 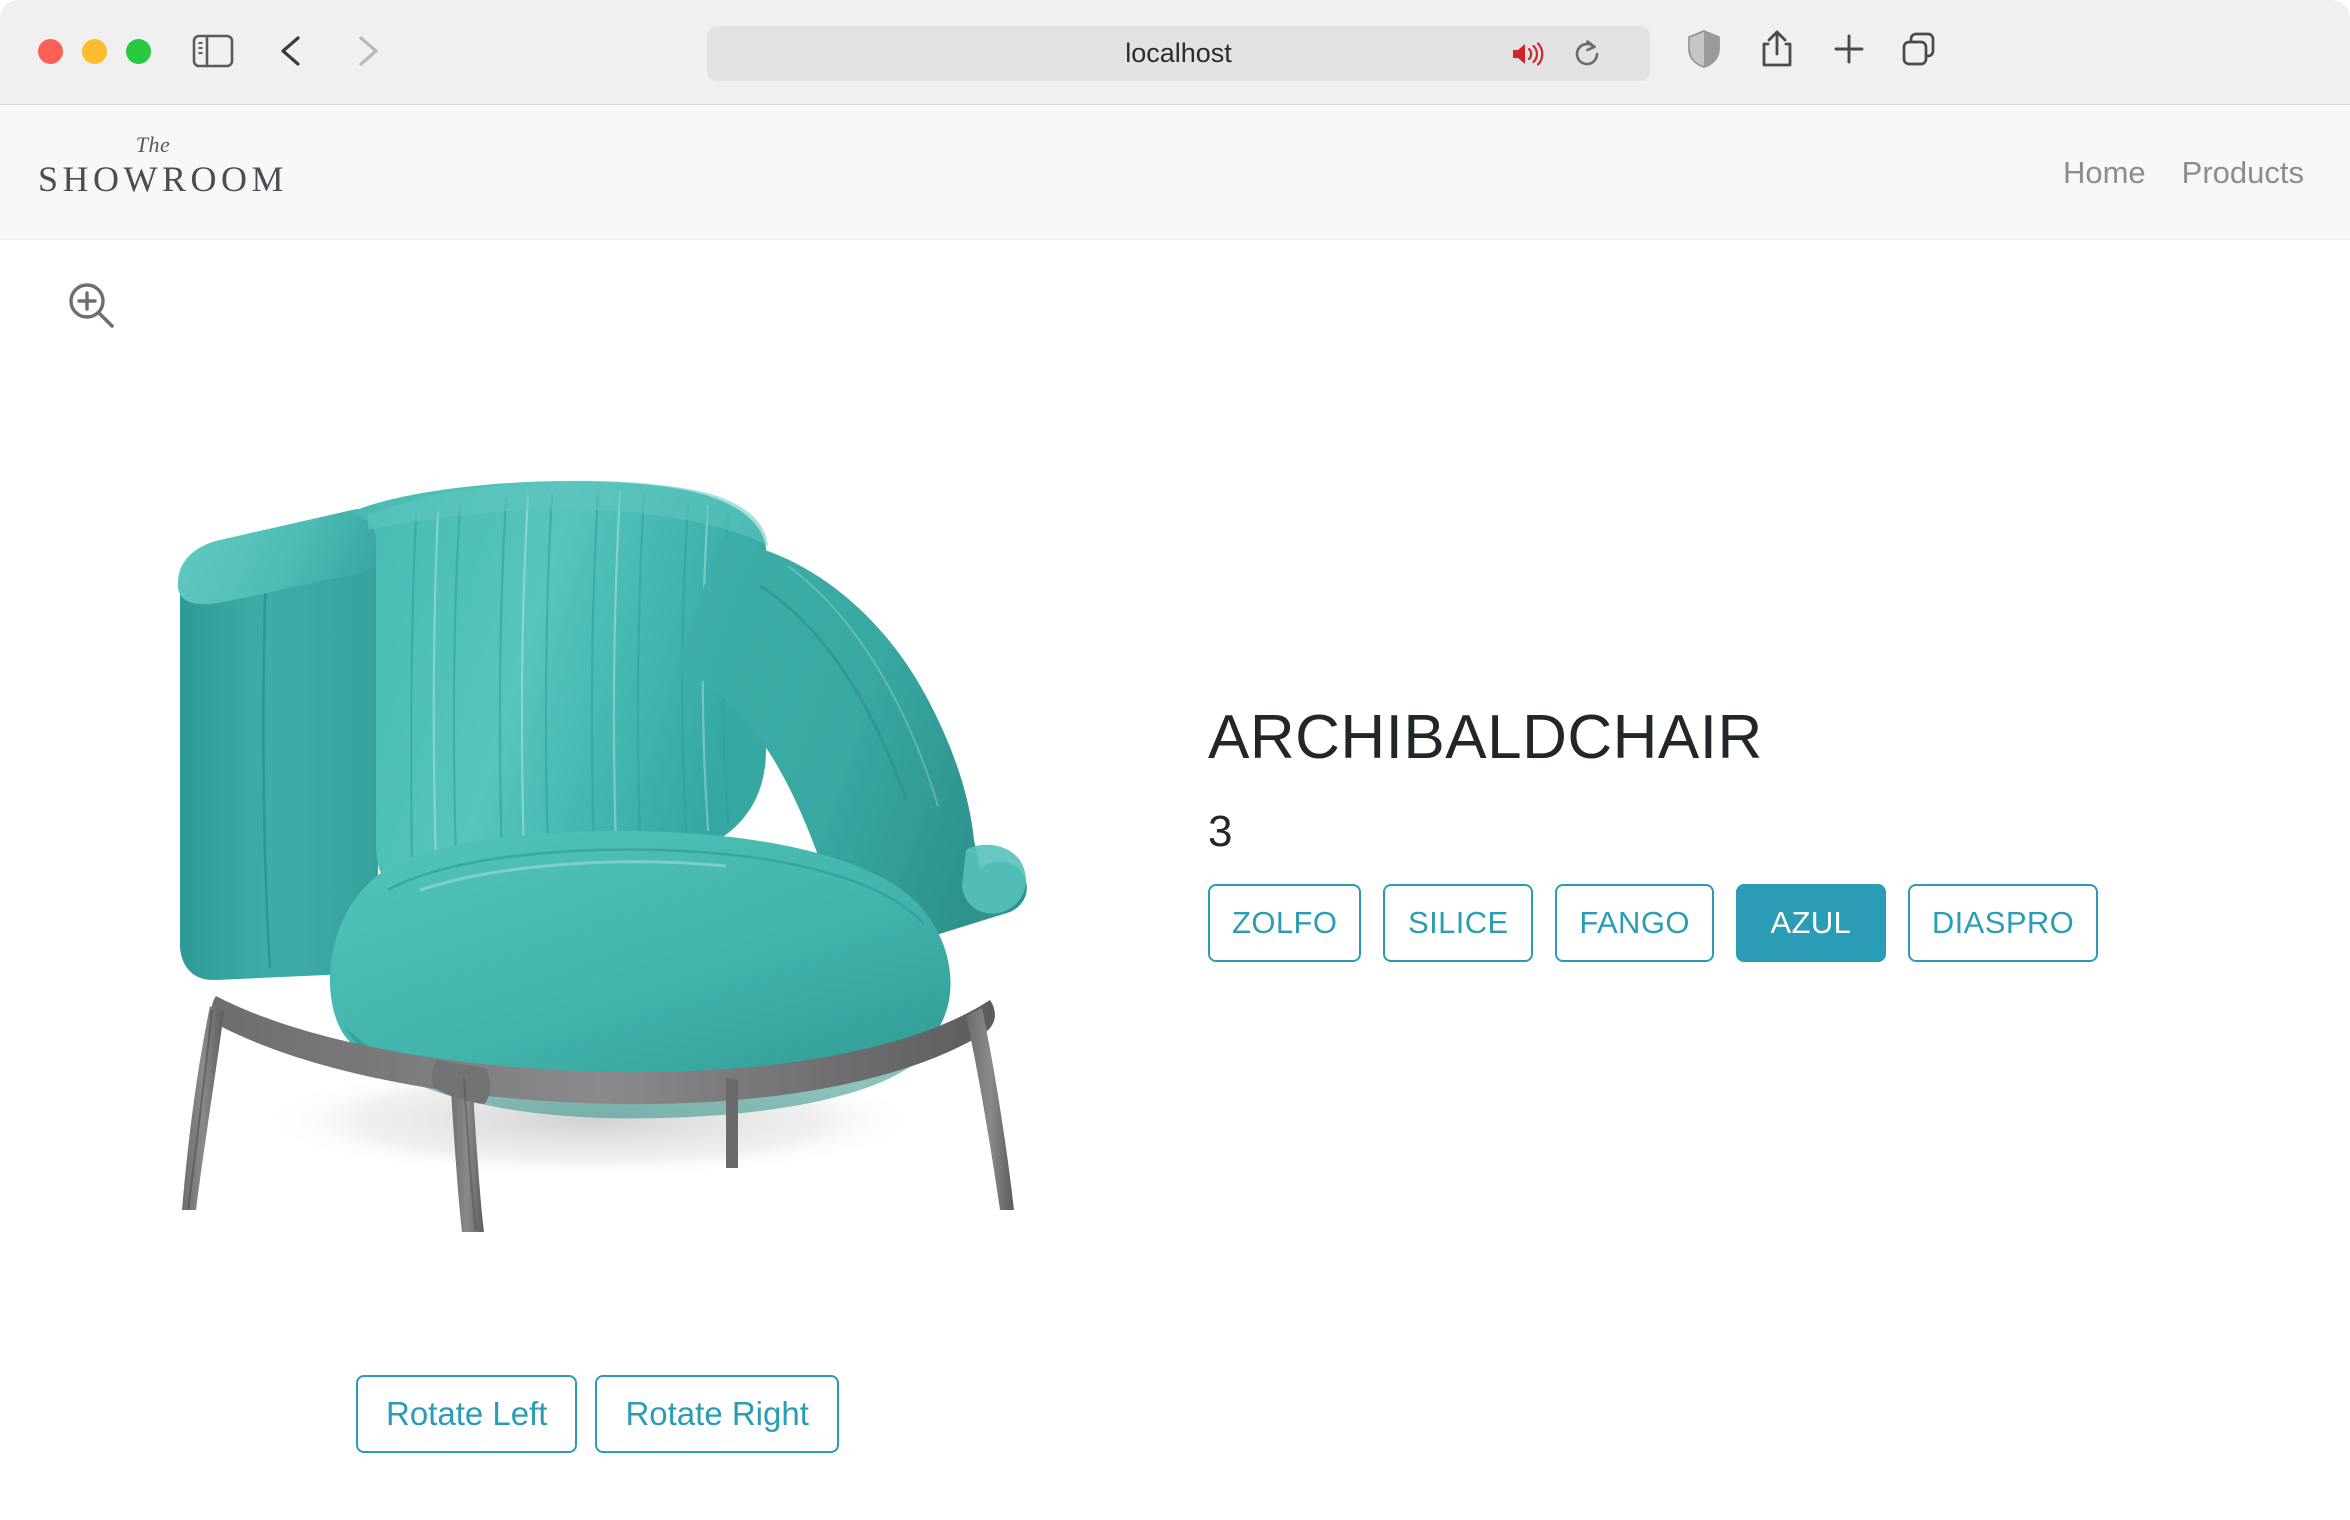 I want to click on color-options: ZOLFO SILICE FANGO AZUL DIASPRO, so click(x=1733, y=923).